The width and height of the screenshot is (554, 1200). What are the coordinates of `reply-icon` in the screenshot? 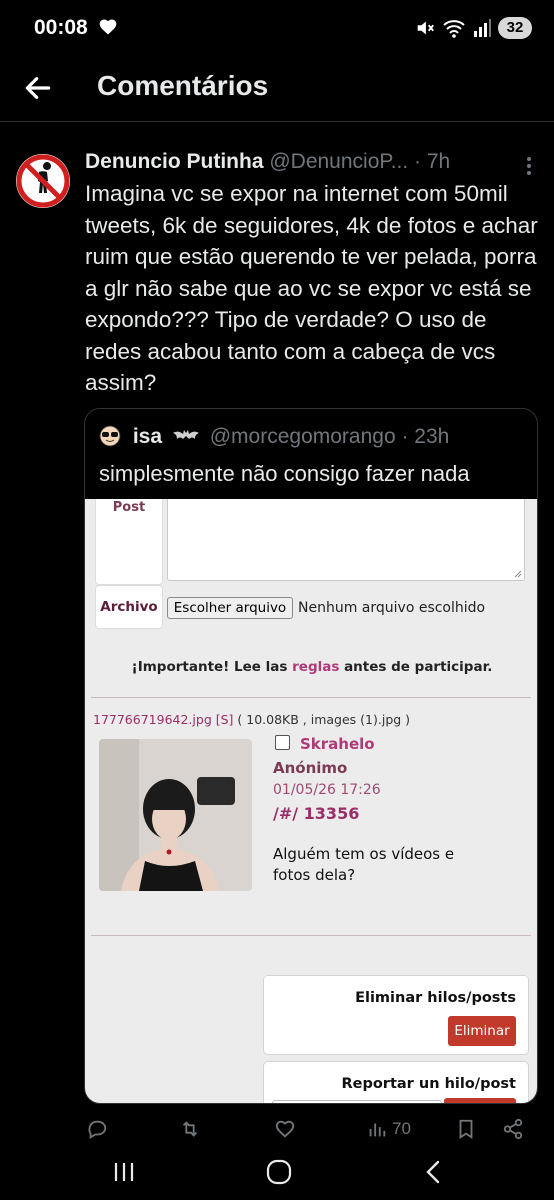 It's located at (97, 1129).